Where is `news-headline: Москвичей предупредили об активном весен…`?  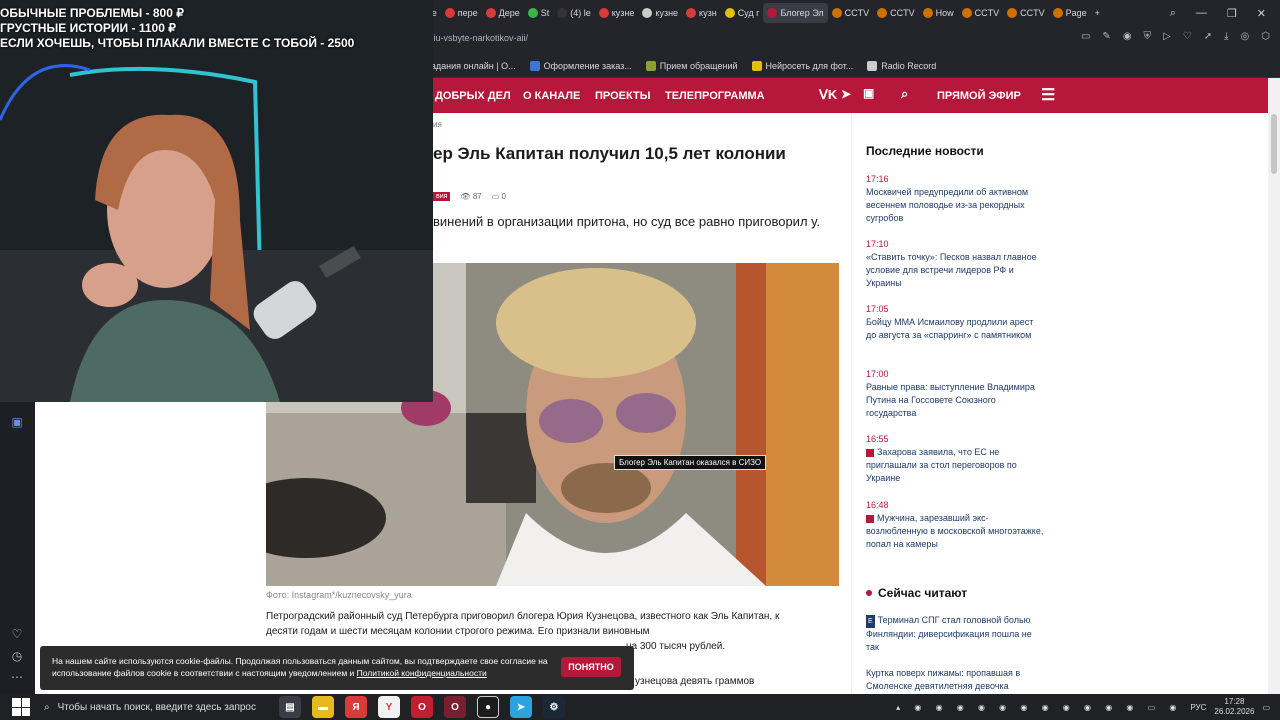 news-headline: Москвичей предупредили об активном весен… is located at coordinates (956, 205).